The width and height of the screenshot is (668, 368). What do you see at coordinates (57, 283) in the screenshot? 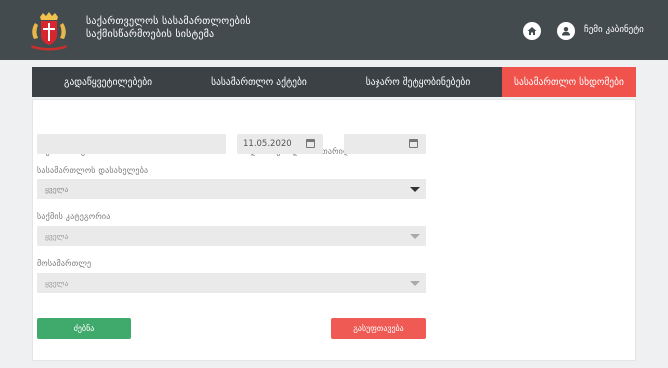
I see `judge-value: ყველა` at bounding box center [57, 283].